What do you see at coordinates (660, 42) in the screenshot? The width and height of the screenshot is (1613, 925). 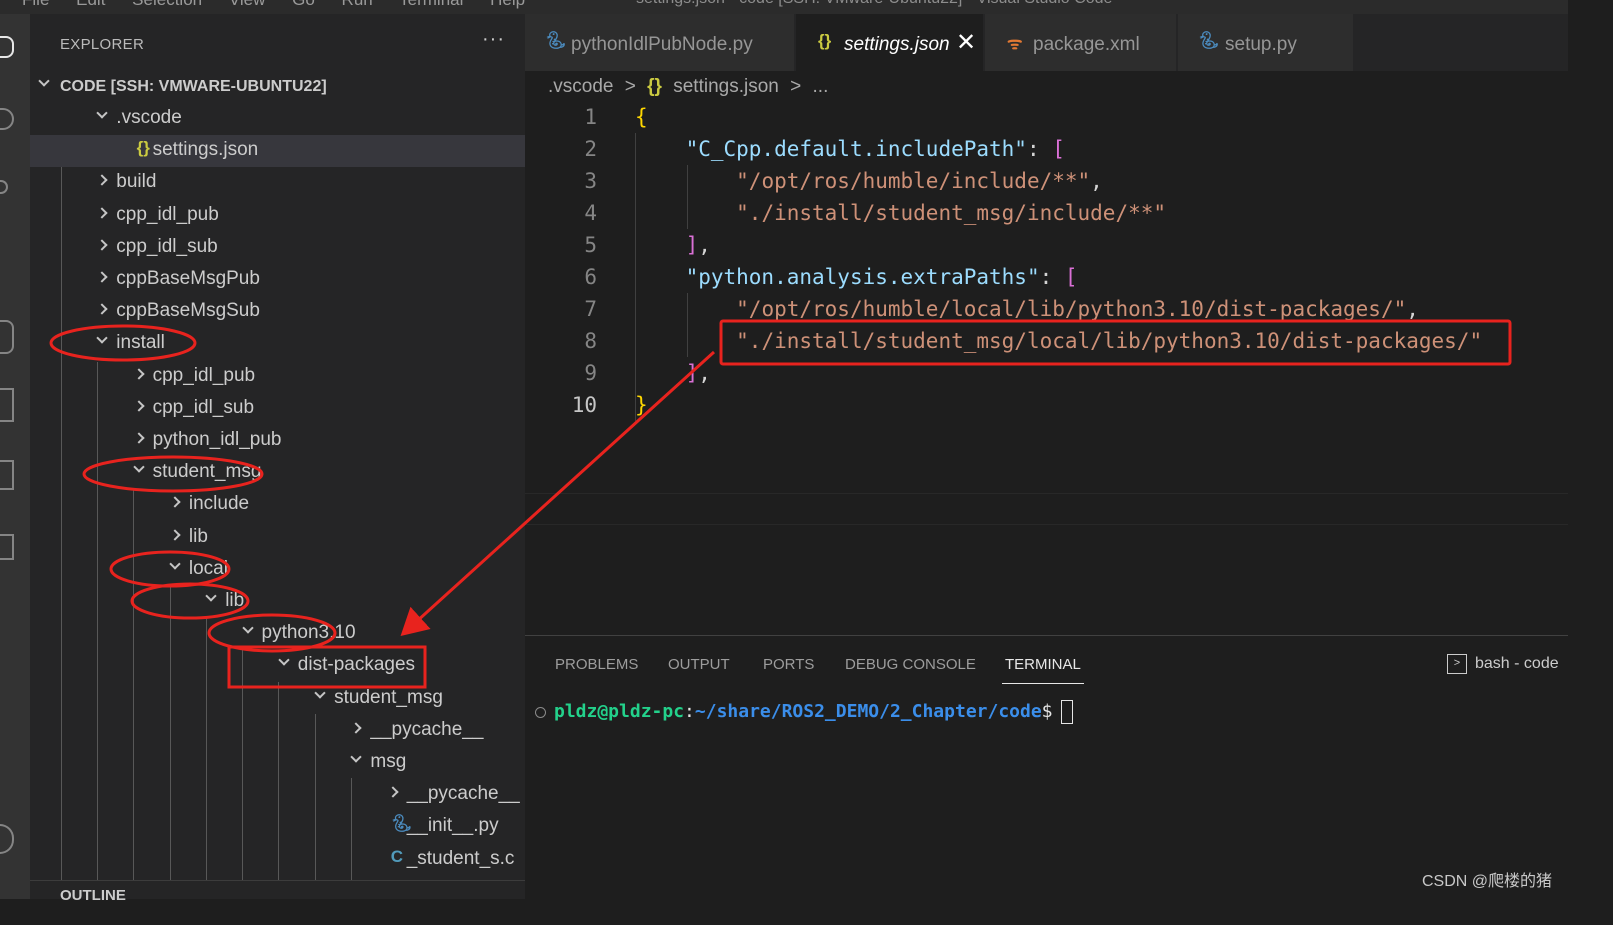 I see `tab-pythonidlpubnode: 🐍︎ pythonIdlPubNode.py` at bounding box center [660, 42].